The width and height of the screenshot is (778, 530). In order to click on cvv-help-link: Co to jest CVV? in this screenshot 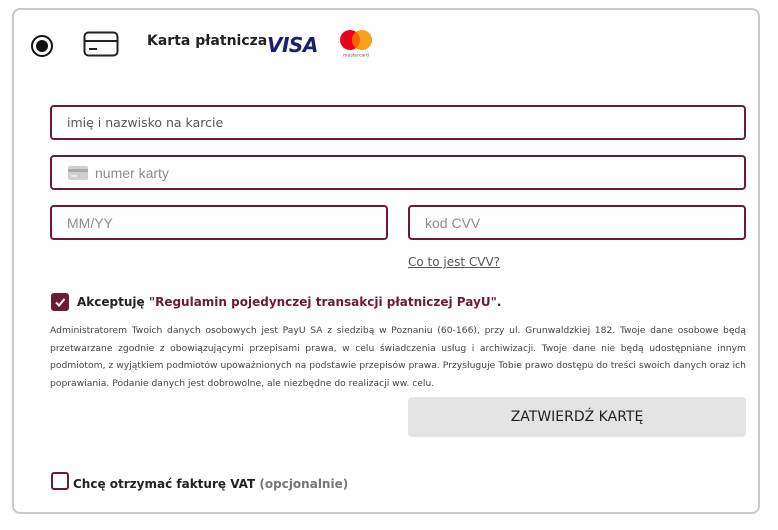, I will do `click(454, 262)`.